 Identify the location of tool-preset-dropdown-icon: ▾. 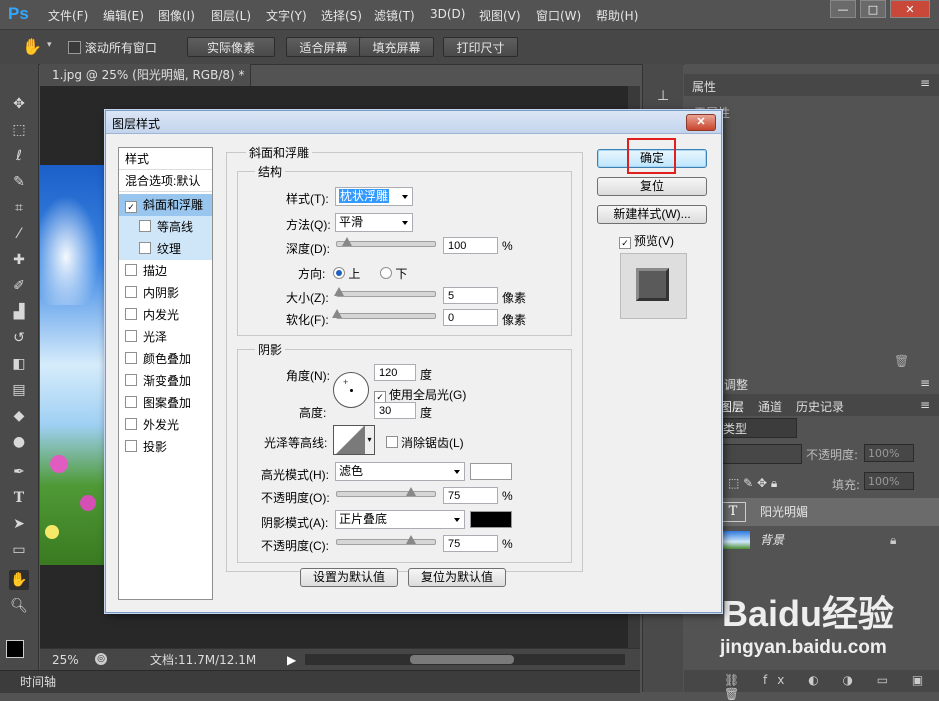
(49, 45).